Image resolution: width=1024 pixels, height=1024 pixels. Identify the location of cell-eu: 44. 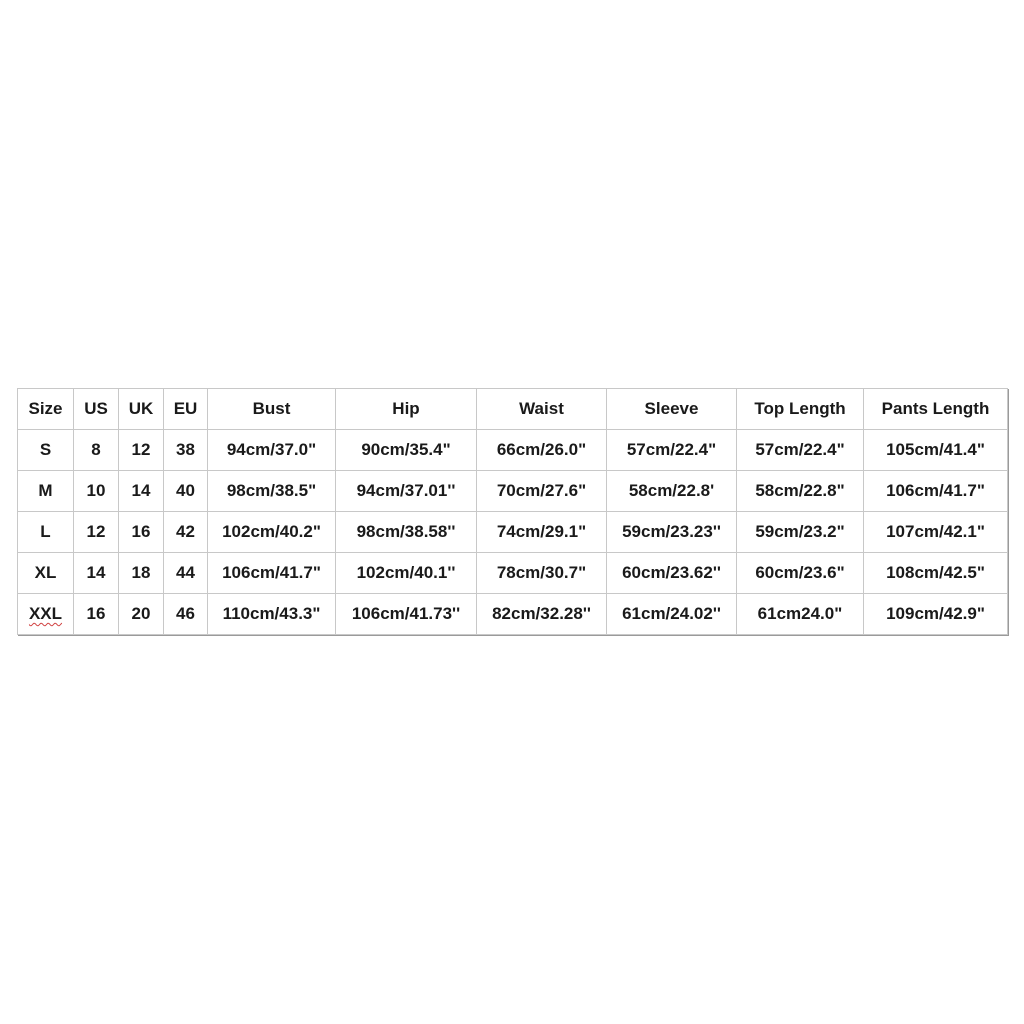
(185, 573).